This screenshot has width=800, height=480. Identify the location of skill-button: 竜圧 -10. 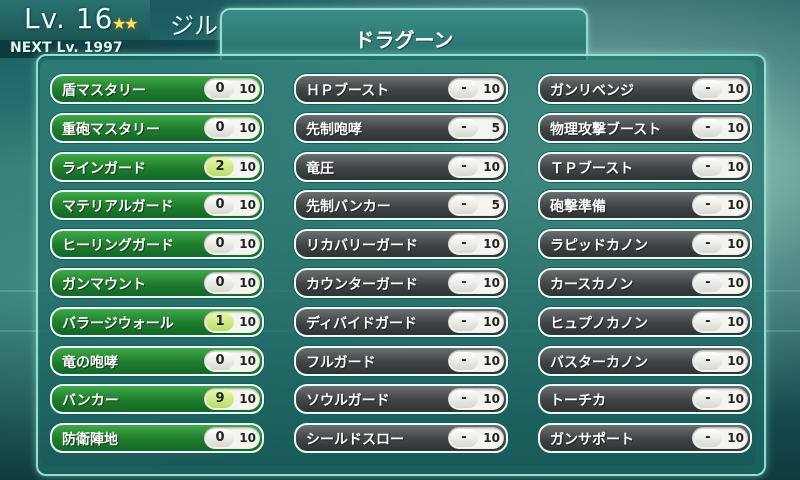
(401, 167).